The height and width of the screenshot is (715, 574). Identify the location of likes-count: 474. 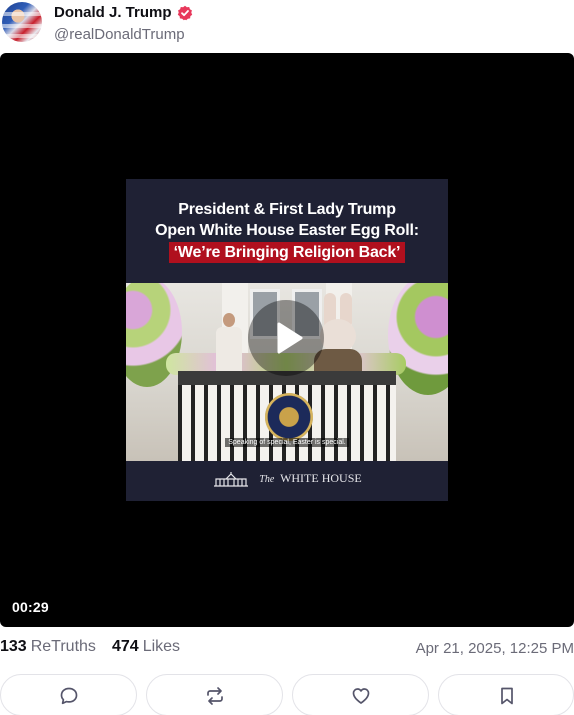
(125, 646).